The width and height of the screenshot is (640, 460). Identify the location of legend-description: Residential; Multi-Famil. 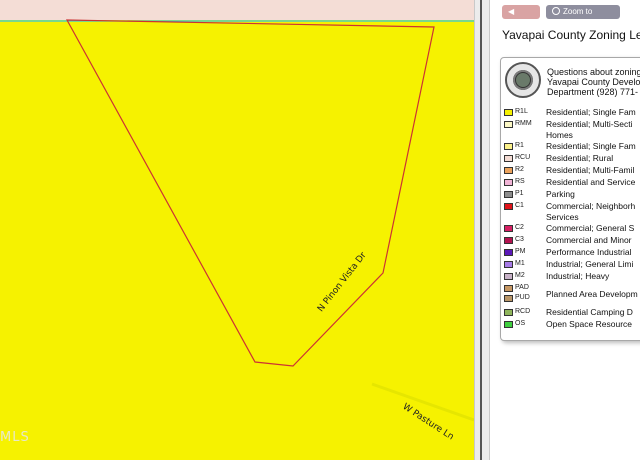
(590, 170).